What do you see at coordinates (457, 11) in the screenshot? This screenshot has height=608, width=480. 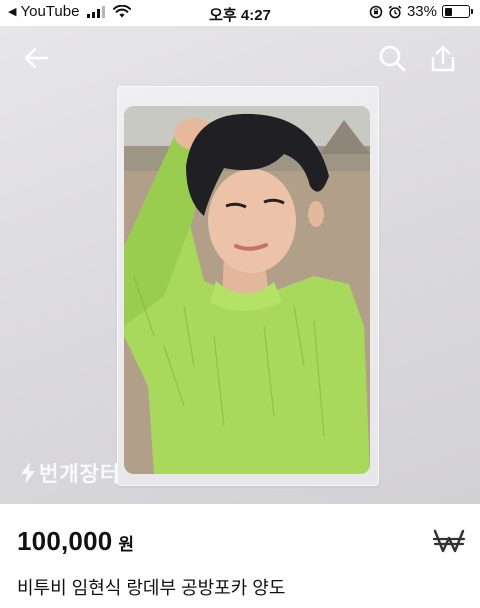 I see `battery-icon` at bounding box center [457, 11].